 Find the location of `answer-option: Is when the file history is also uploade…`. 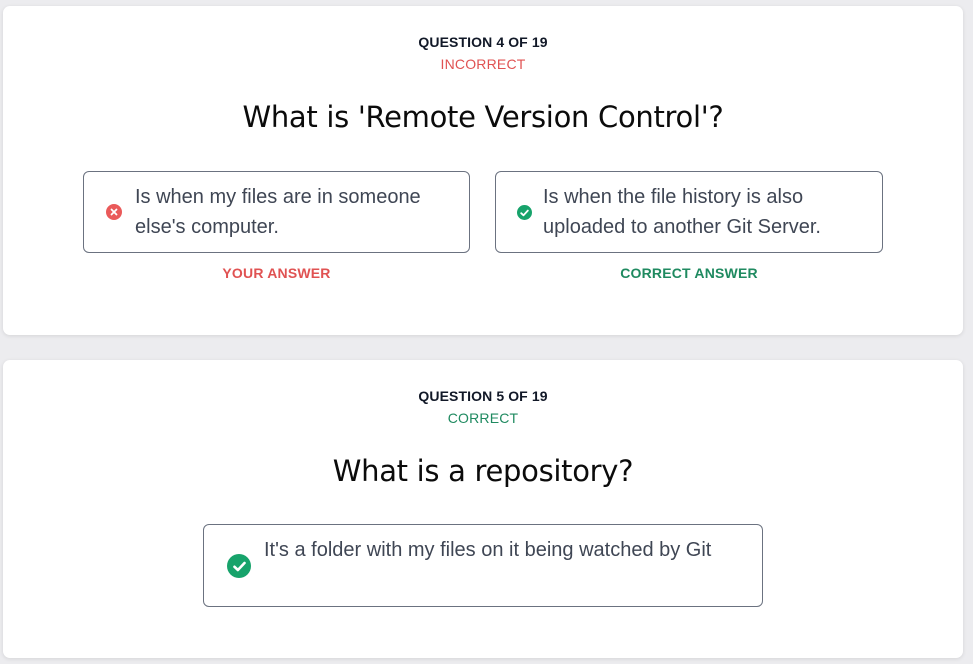

answer-option: Is when the file history is also uploade… is located at coordinates (689, 212).